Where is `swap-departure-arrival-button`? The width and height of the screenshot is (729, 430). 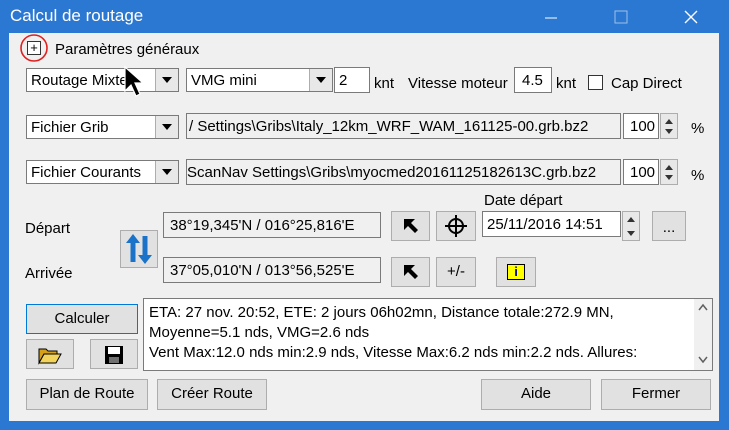
swap-departure-arrival-button is located at coordinates (139, 249).